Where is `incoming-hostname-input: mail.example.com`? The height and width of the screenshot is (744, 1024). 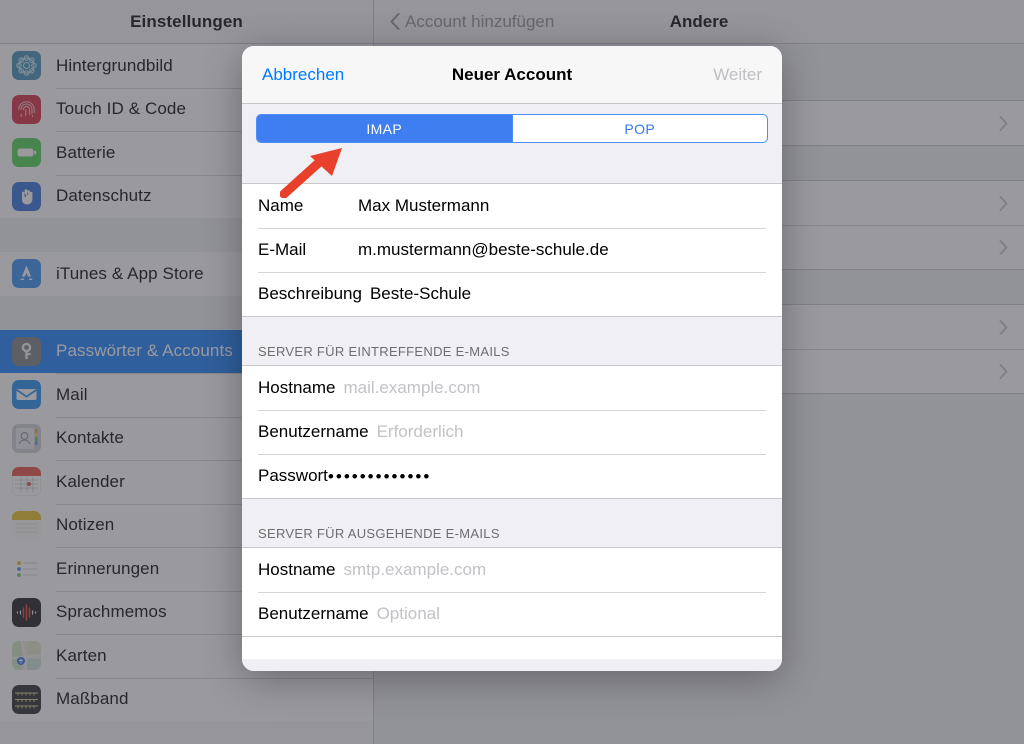
incoming-hostname-input: mail.example.com is located at coordinates (411, 388).